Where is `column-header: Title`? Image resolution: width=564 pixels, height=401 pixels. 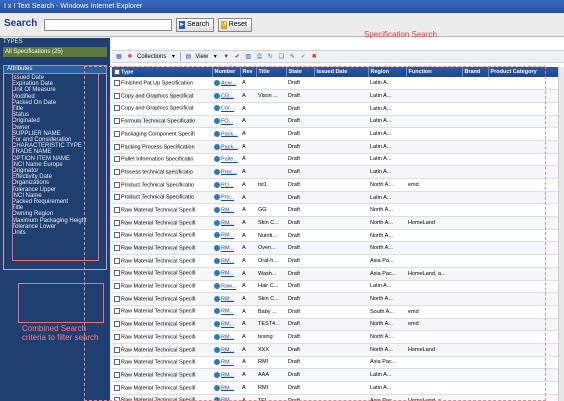
column-header: Title is located at coordinates (271, 72).